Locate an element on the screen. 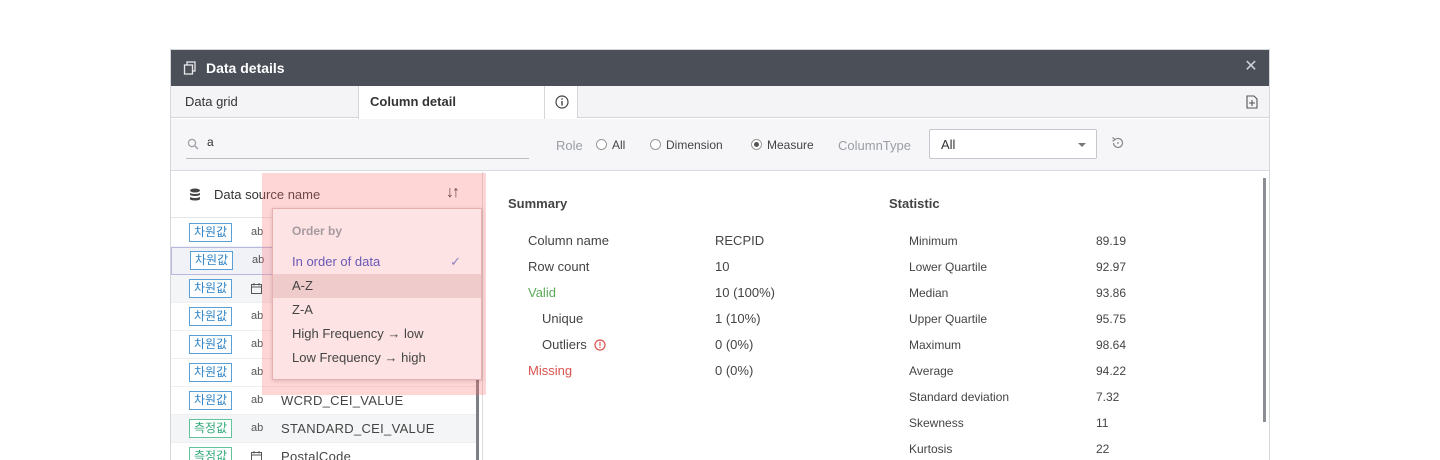 This screenshot has height=460, width=1440. column-name: PostalCode is located at coordinates (316, 454).